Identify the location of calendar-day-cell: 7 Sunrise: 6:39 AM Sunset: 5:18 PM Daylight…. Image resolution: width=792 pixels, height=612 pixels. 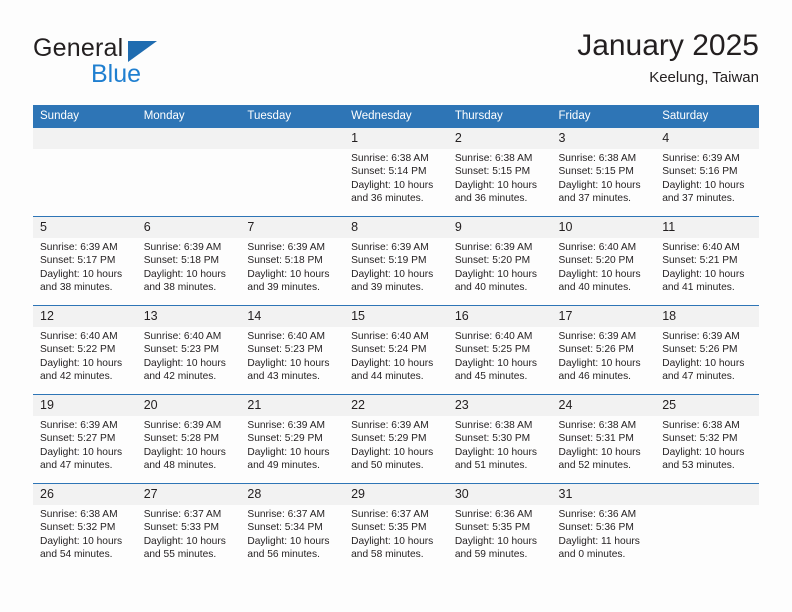
(292, 261).